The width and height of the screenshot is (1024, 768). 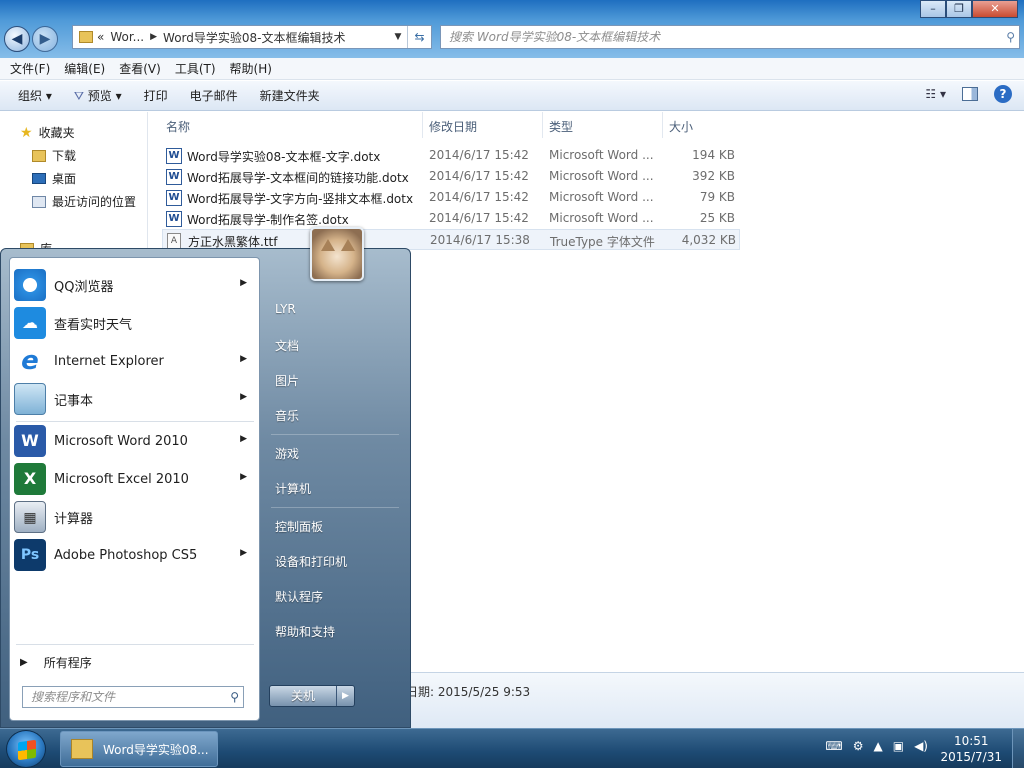 I want to click on column-header-date: 修改日期, so click(x=453, y=126).